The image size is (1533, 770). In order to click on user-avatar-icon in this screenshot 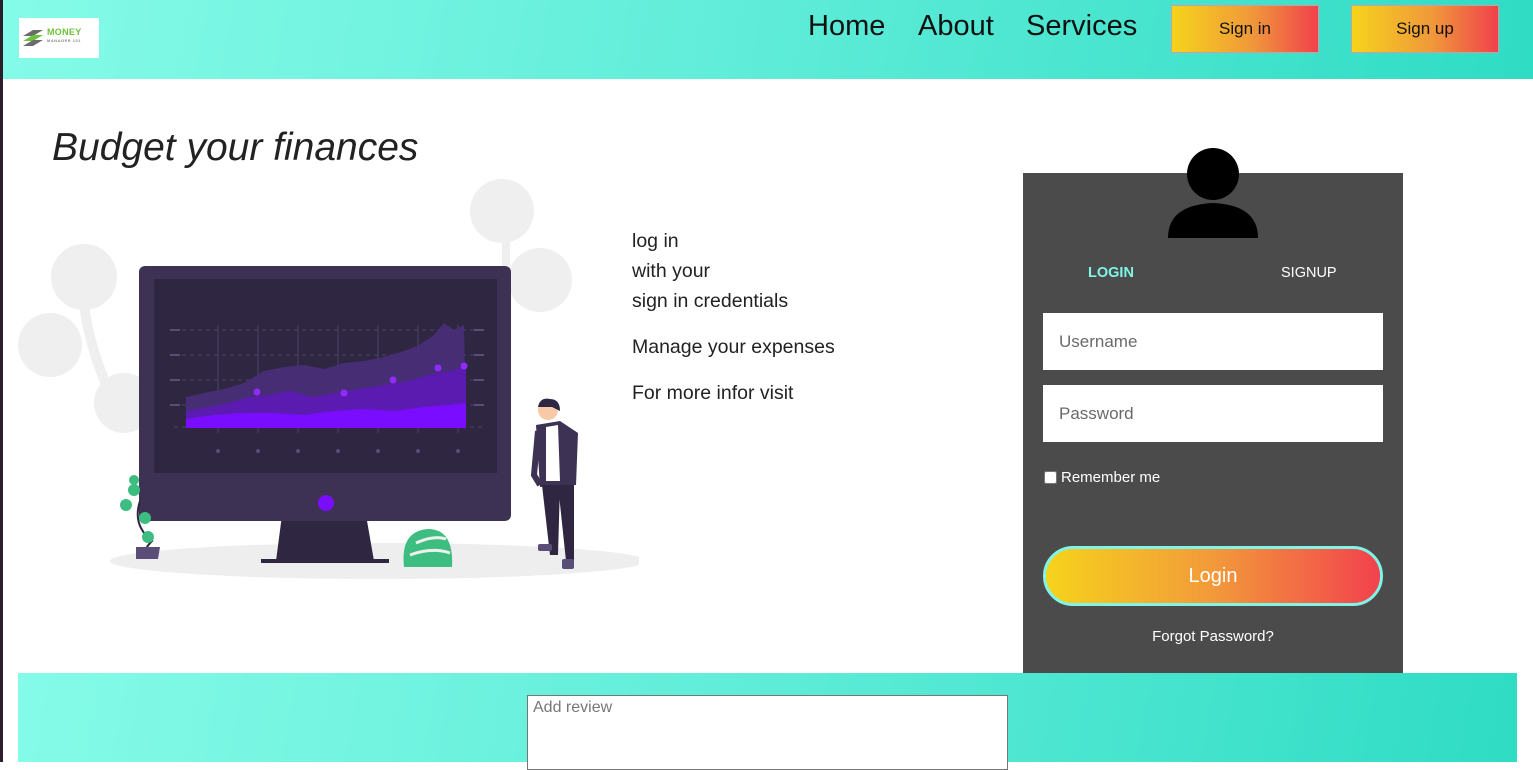, I will do `click(1213, 193)`.